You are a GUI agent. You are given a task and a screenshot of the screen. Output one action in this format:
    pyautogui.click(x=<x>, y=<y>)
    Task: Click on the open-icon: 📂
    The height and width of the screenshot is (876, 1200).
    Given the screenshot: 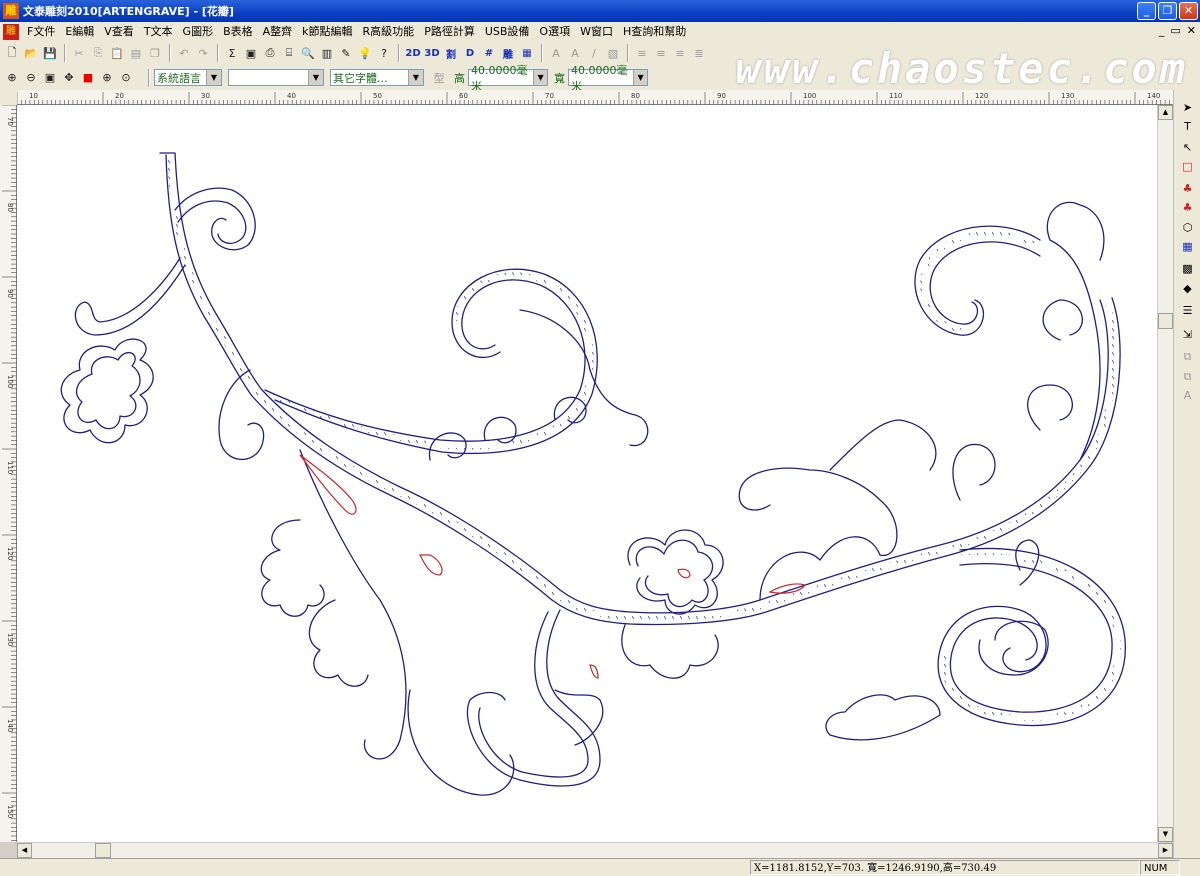 What is the action you would take?
    pyautogui.click(x=31, y=53)
    